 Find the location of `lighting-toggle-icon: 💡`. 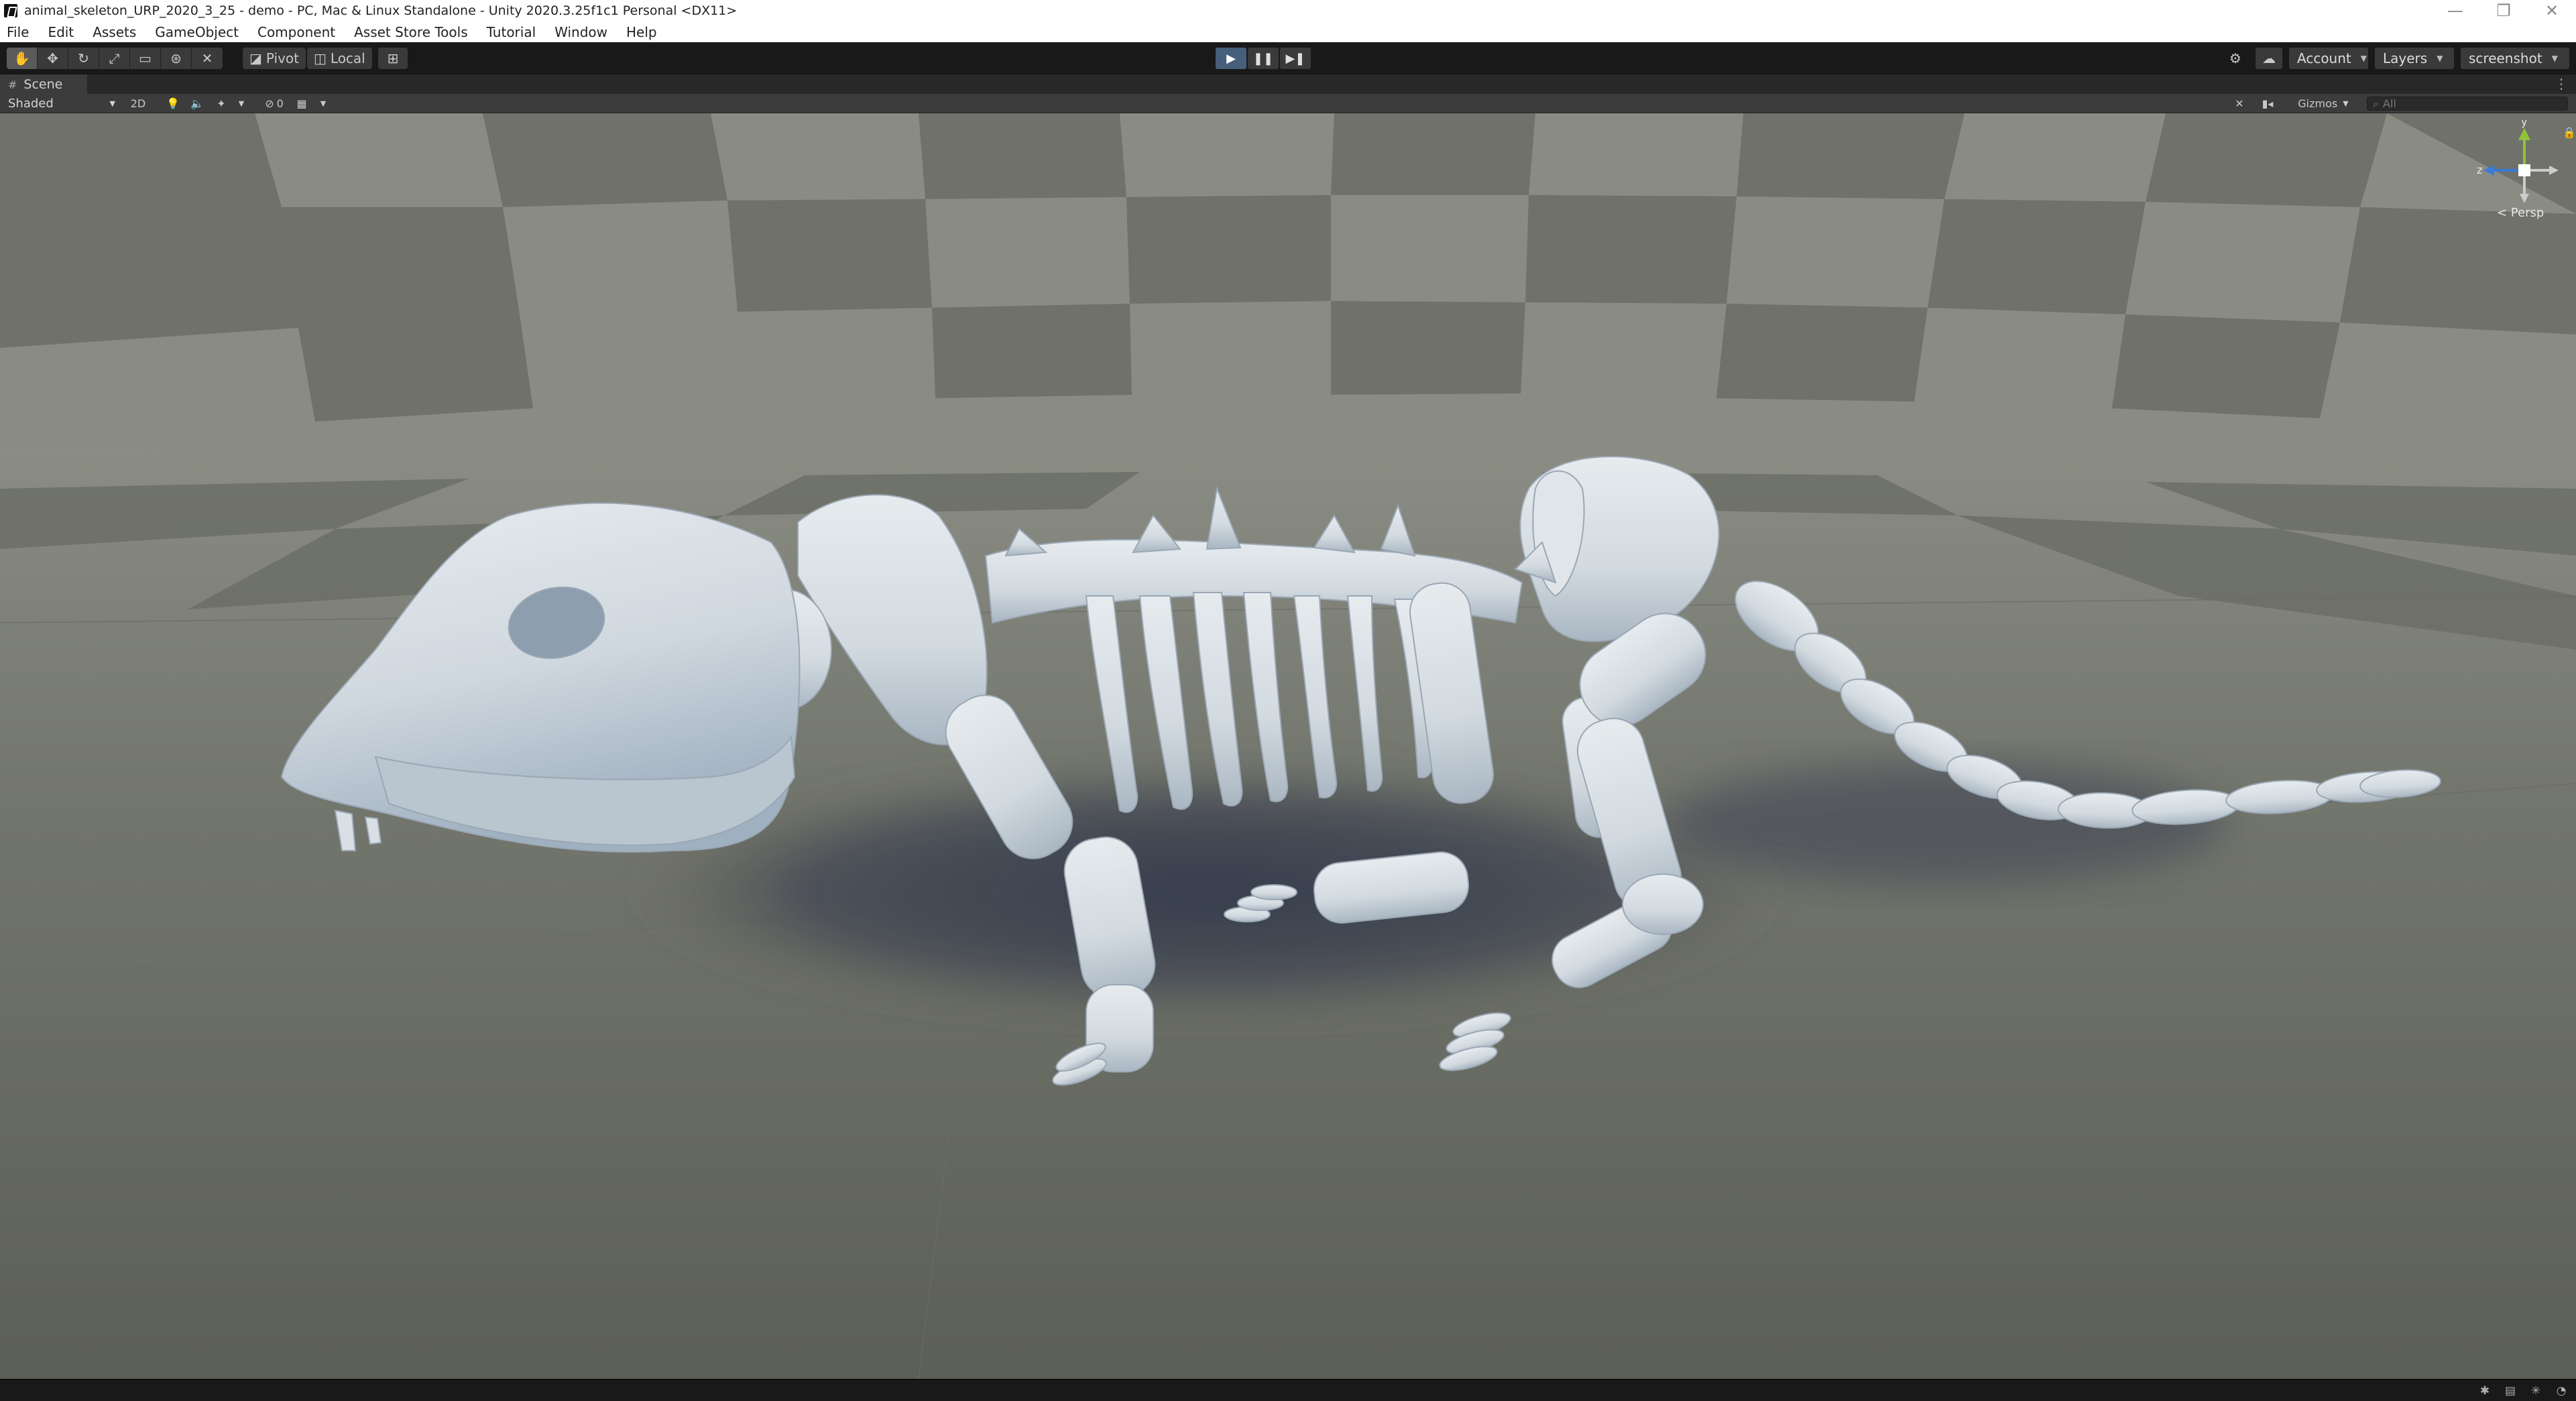

lighting-toggle-icon: 💡 is located at coordinates (173, 103).